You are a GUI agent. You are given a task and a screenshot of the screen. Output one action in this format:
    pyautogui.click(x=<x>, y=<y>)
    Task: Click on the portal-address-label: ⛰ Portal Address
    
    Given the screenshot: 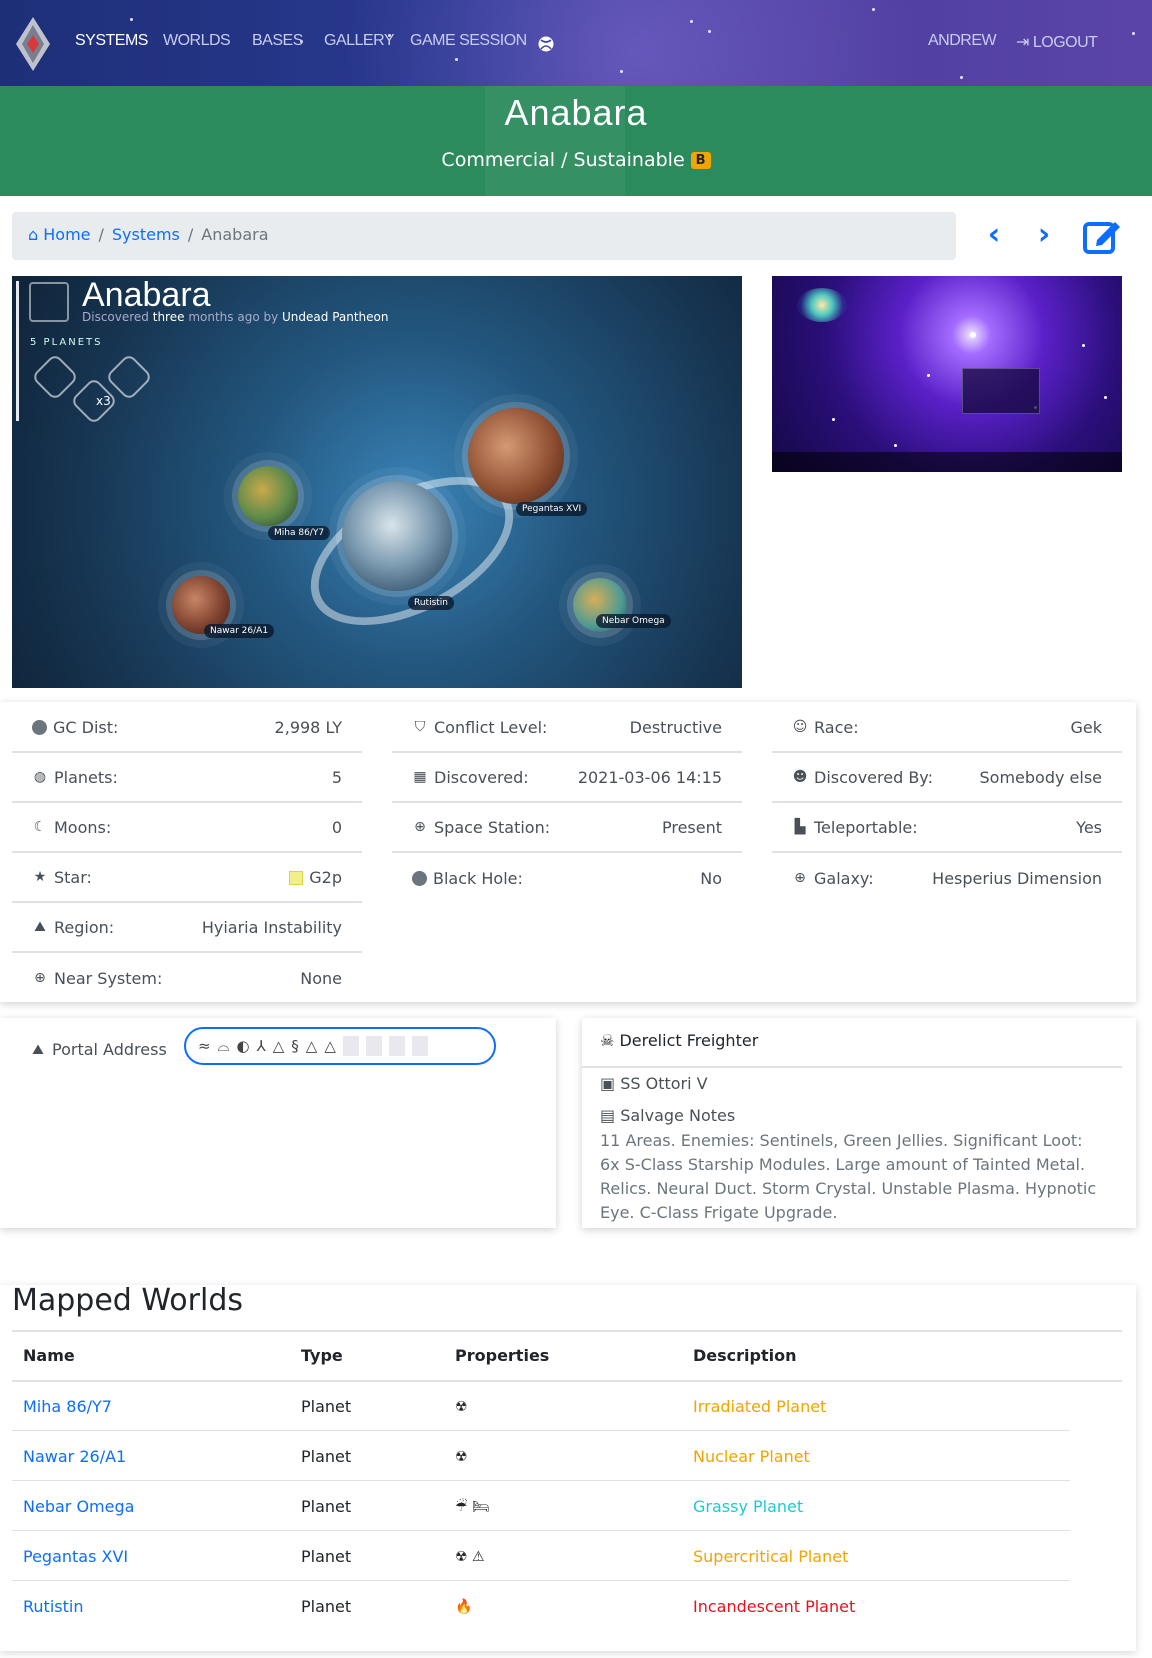 What is the action you would take?
    pyautogui.click(x=98, y=1049)
    